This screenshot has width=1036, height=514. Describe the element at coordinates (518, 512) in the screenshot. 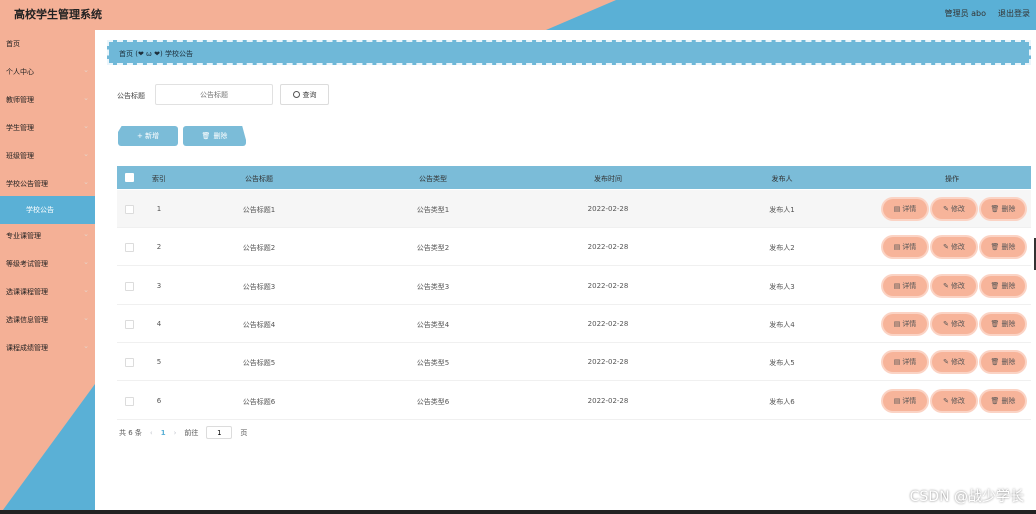

I see `bottom-border` at that location.